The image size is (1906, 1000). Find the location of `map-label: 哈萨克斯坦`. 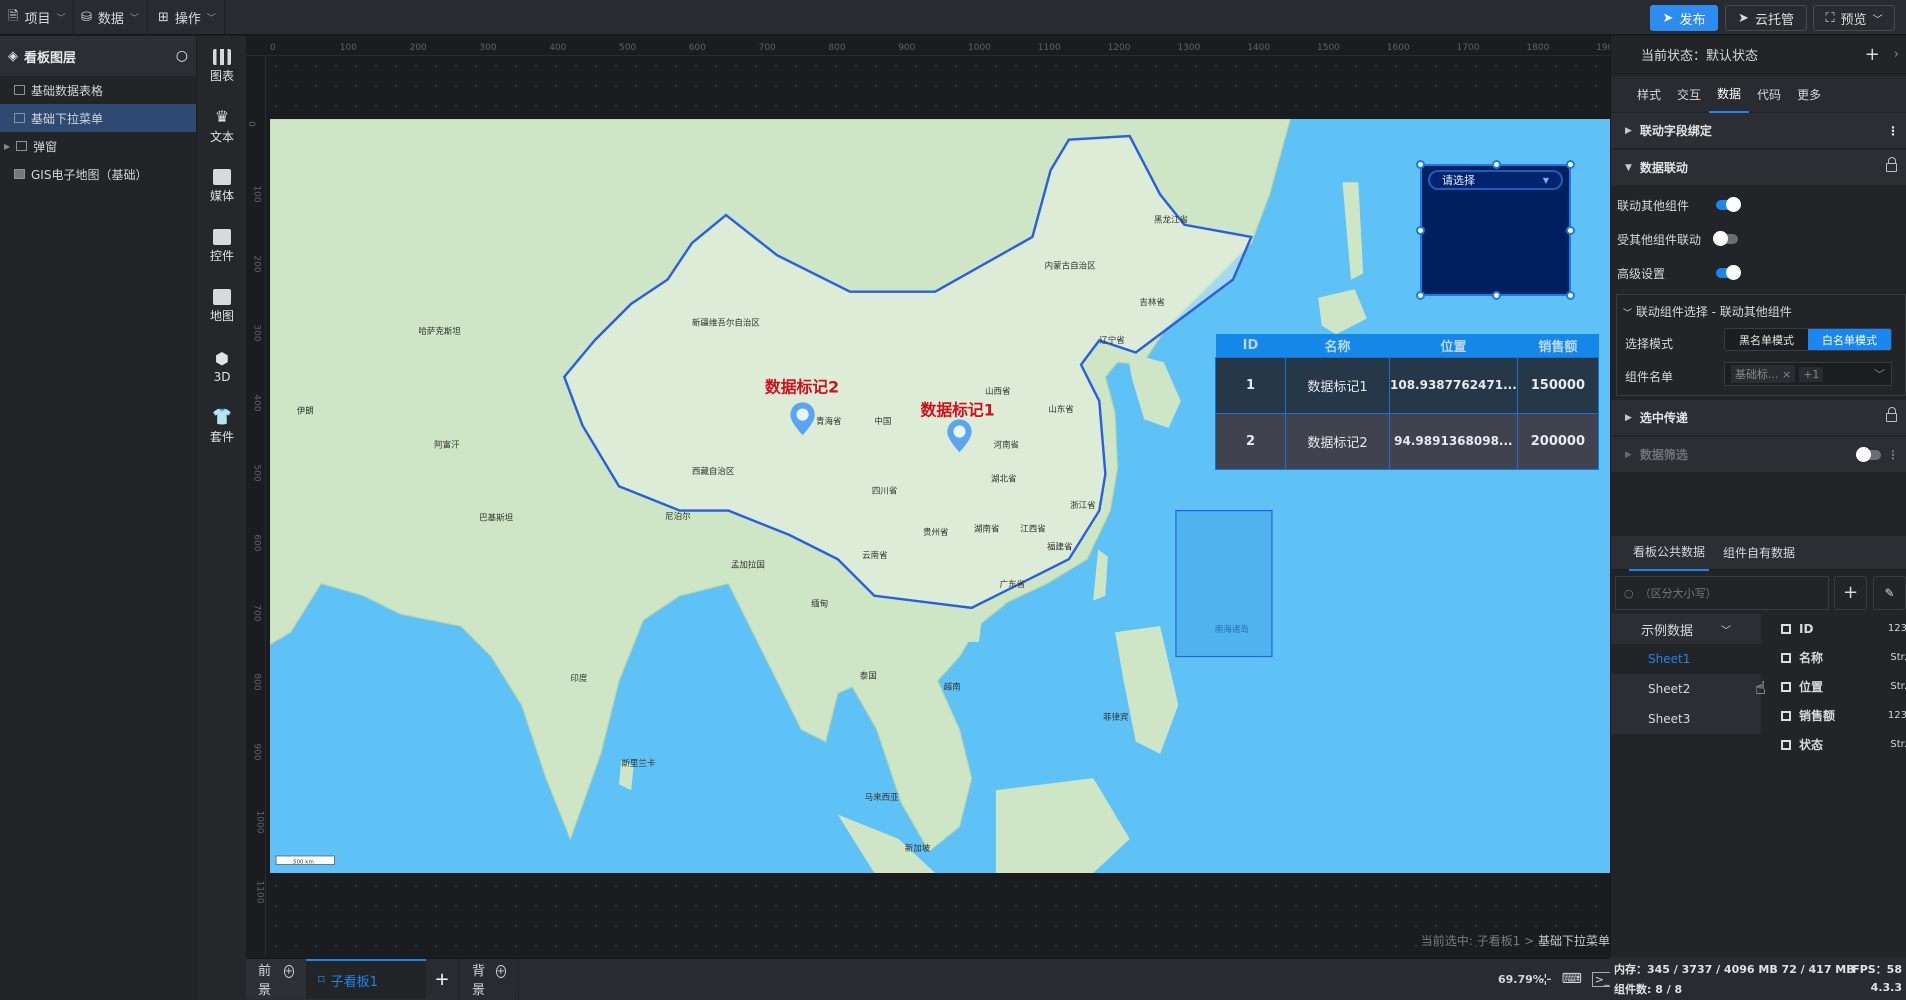

map-label: 哈萨克斯坦 is located at coordinates (439, 331).